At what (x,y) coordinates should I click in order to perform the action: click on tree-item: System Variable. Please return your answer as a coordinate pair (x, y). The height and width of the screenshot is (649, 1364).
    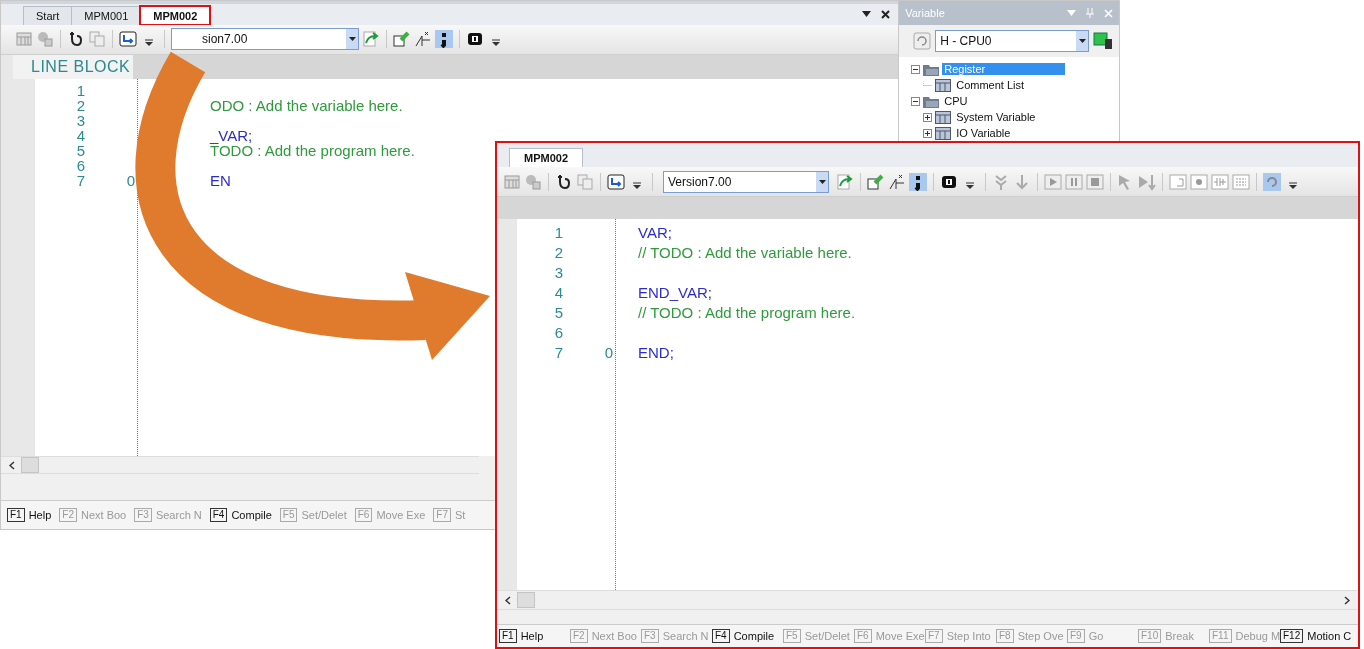
    Looking at the image, I should click on (996, 117).